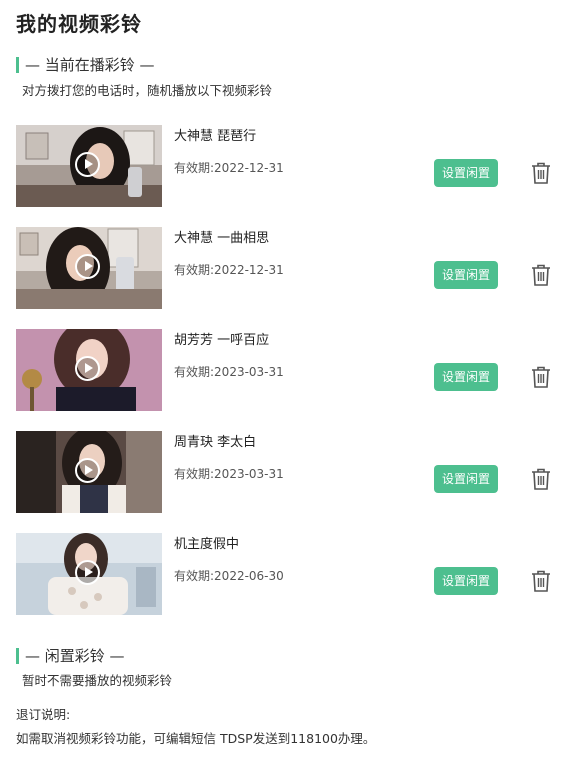  I want to click on idle-section-desc: 暂时不需要播放的视频彩铃, so click(97, 680).